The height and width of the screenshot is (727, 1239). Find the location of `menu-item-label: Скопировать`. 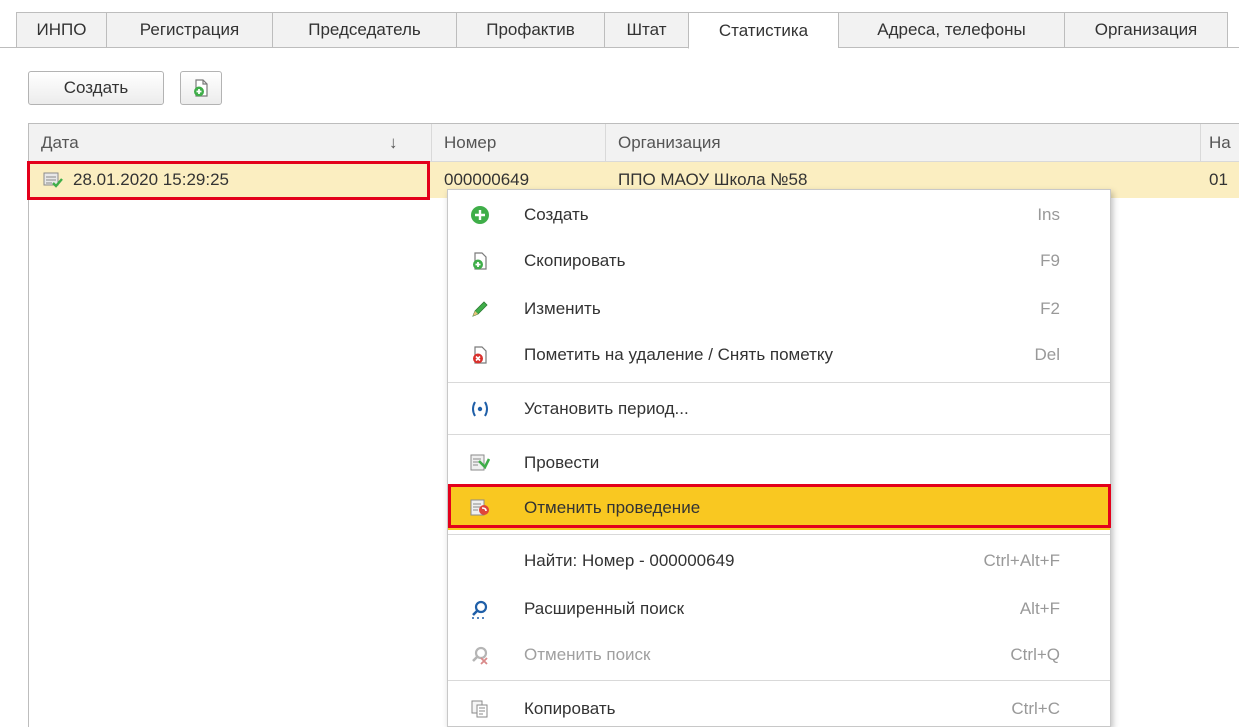

menu-item-label: Скопировать is located at coordinates (575, 260).